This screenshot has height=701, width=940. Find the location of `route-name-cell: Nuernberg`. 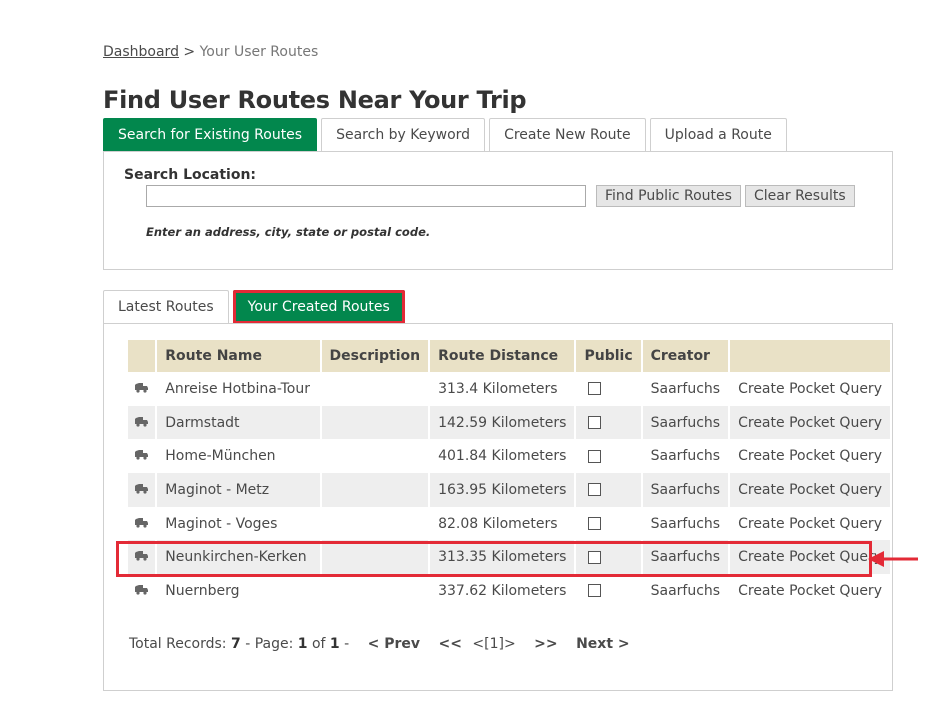

route-name-cell: Nuernberg is located at coordinates (238, 591).